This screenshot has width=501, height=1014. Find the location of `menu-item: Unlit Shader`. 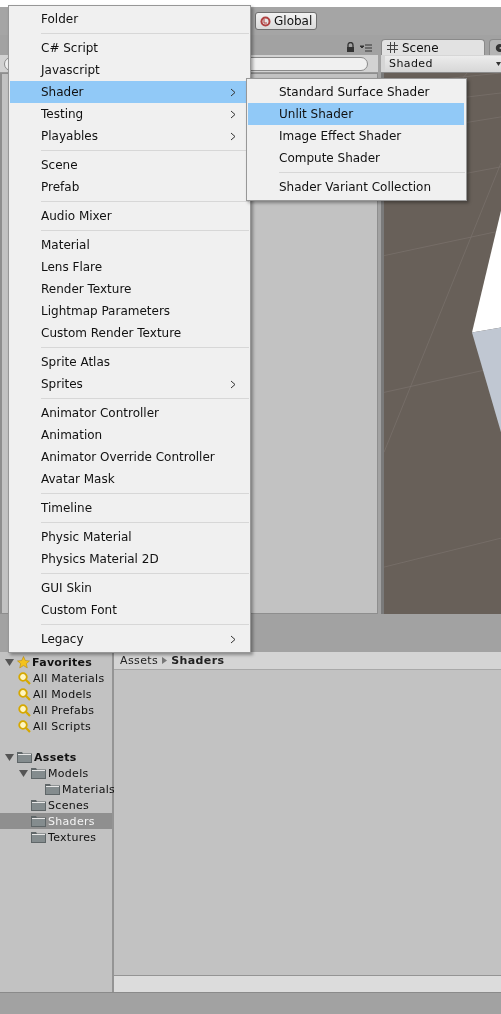

menu-item: Unlit Shader is located at coordinates (356, 114).